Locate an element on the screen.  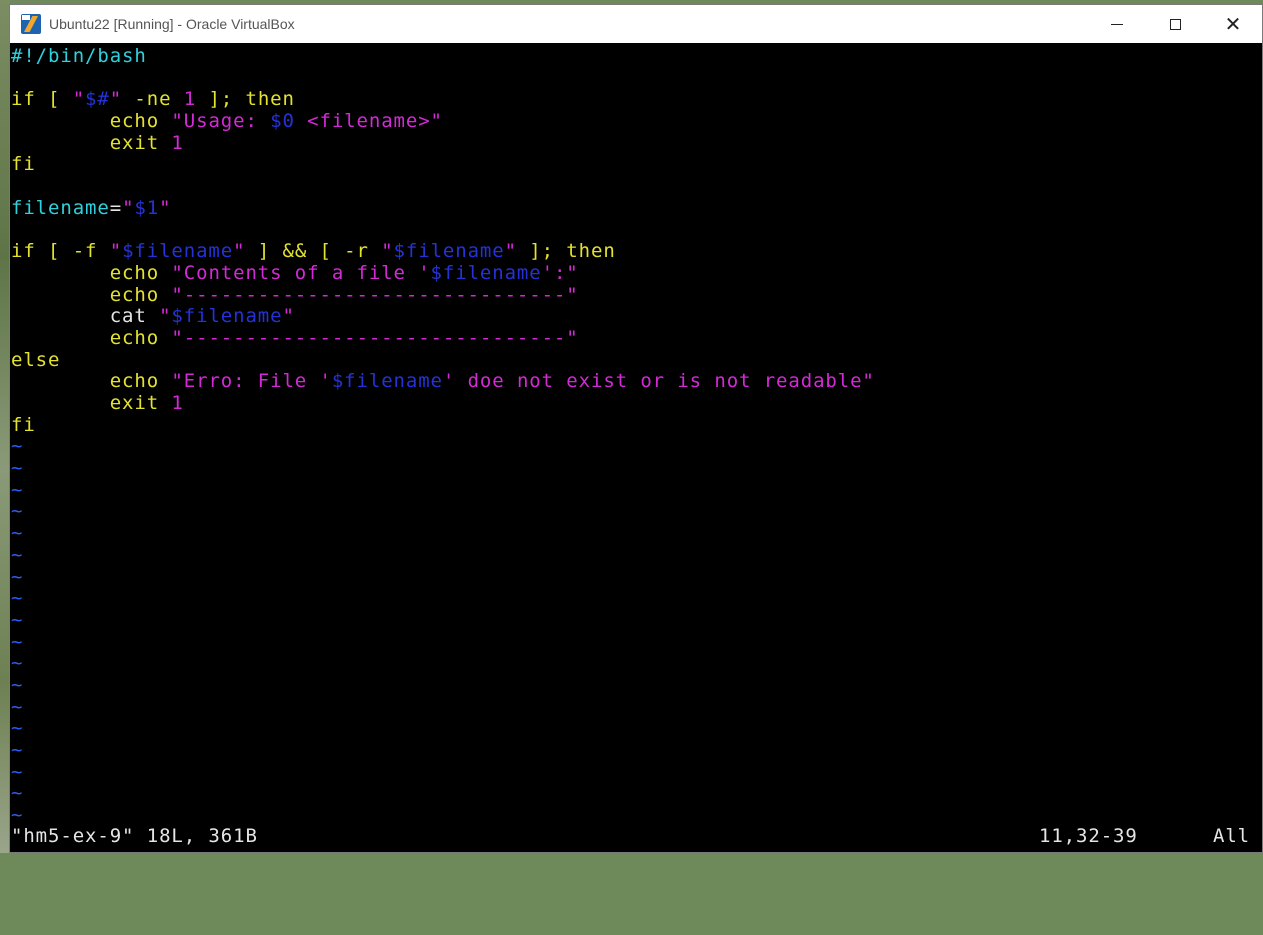
code-line: else is located at coordinates (443, 360).